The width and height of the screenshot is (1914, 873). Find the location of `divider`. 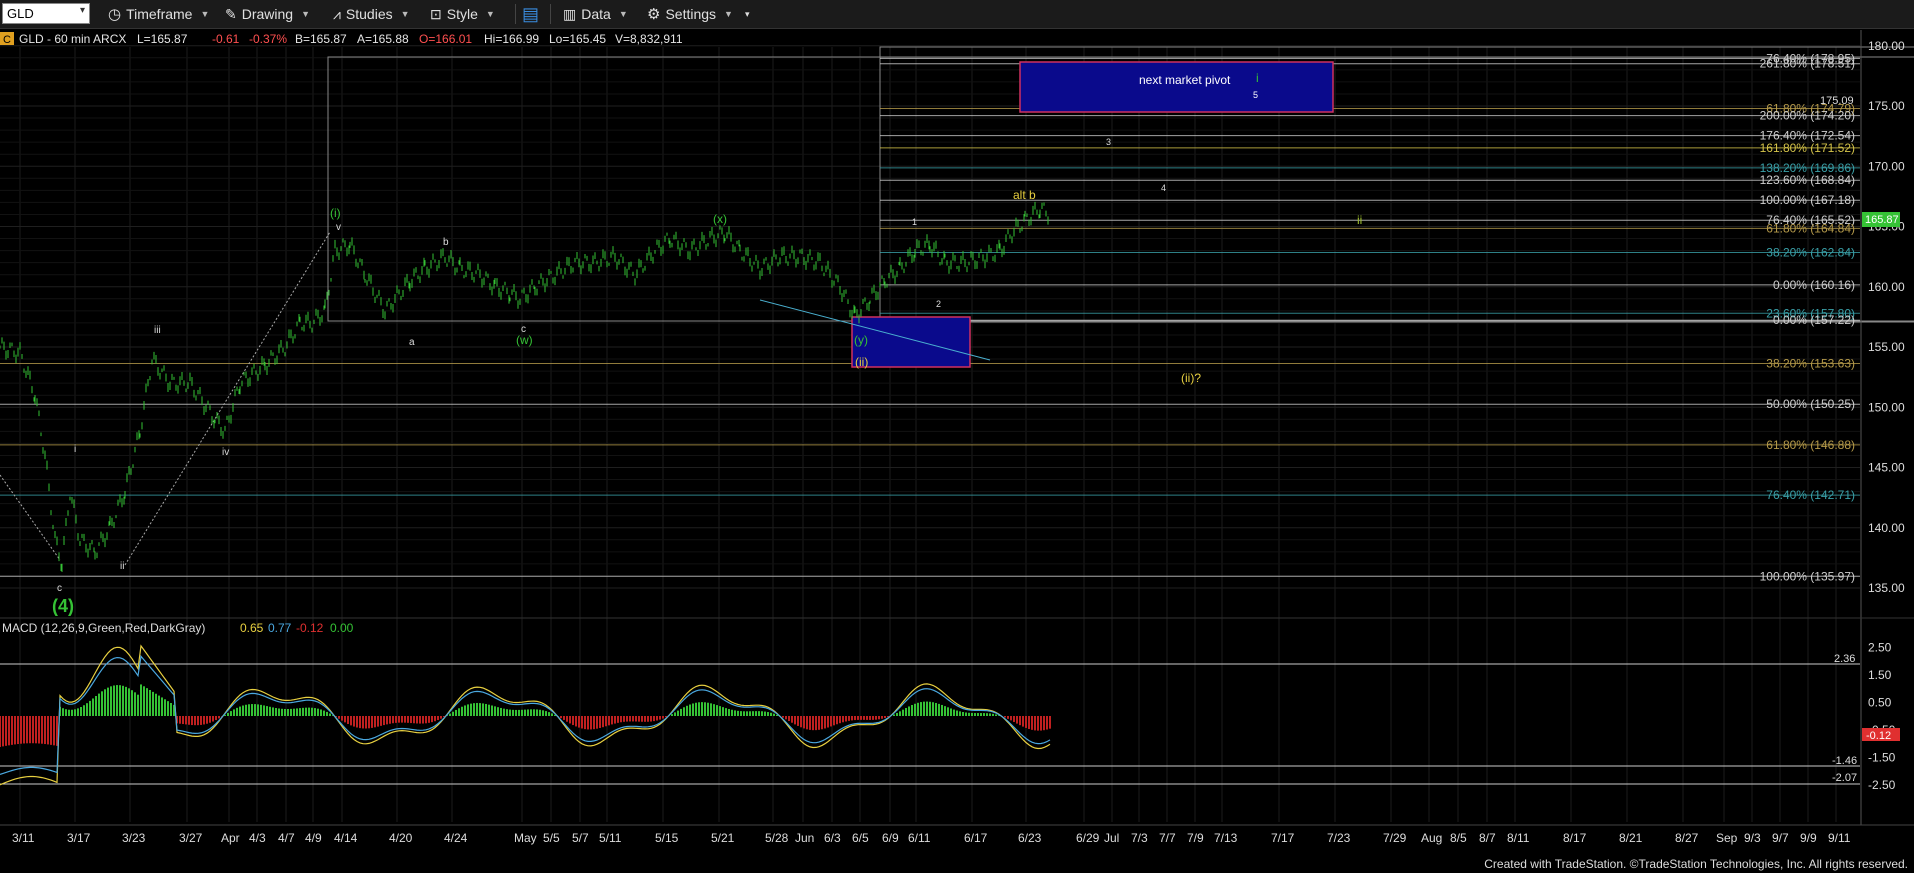

divider is located at coordinates (515, 14).